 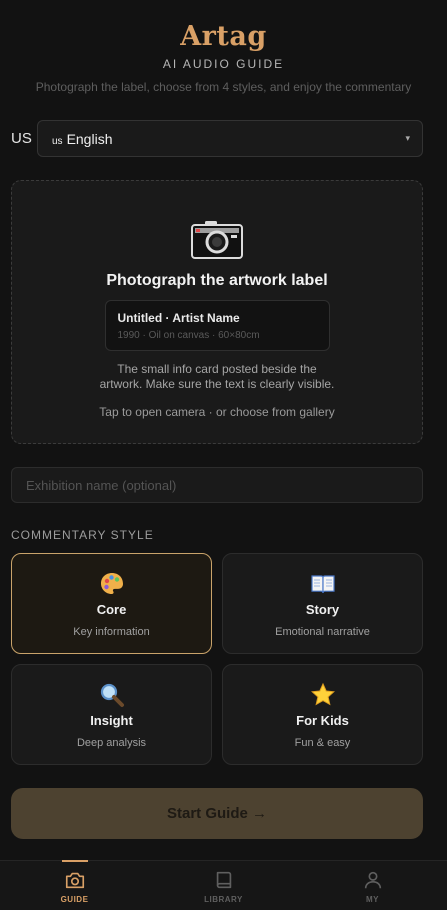 I want to click on tab-label: GUIDE, so click(x=74, y=899).